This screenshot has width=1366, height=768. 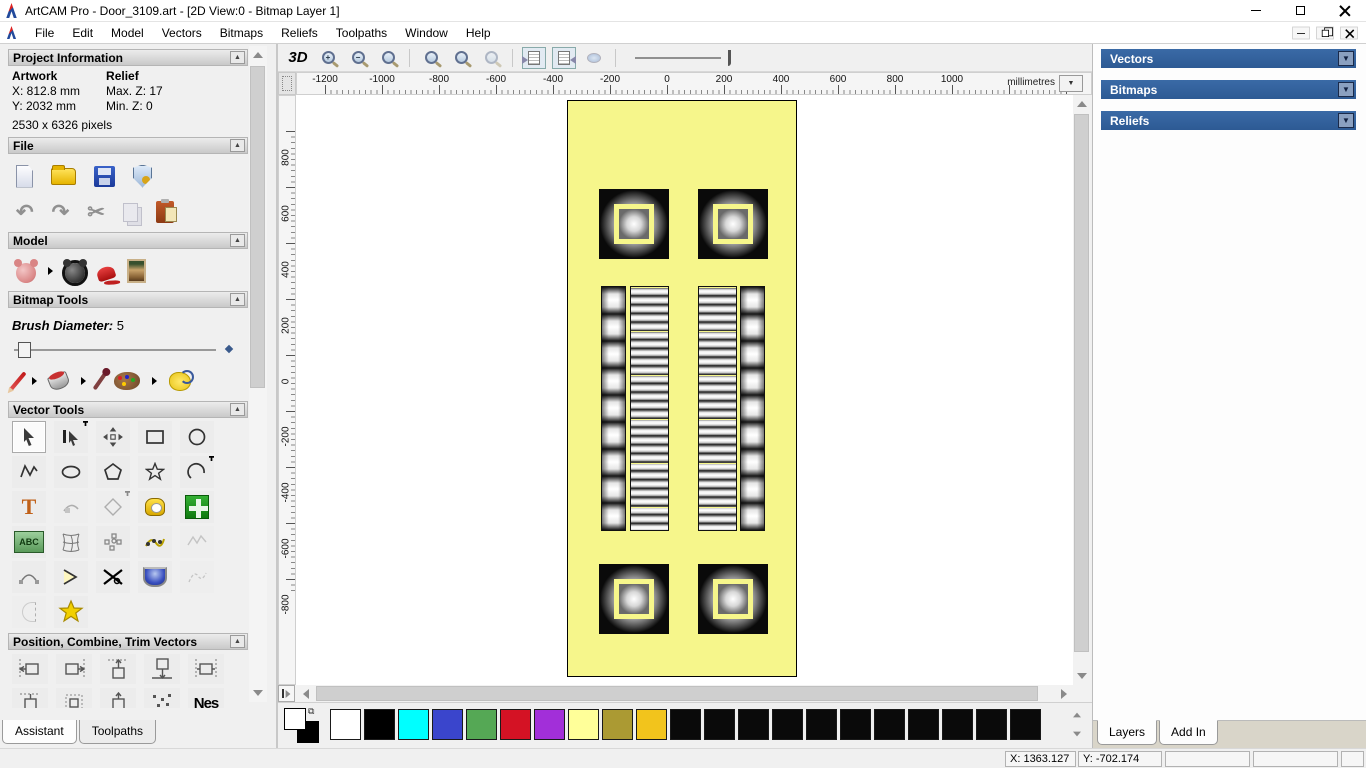 What do you see at coordinates (29, 577) in the screenshot?
I see `fit-arcs-button` at bounding box center [29, 577].